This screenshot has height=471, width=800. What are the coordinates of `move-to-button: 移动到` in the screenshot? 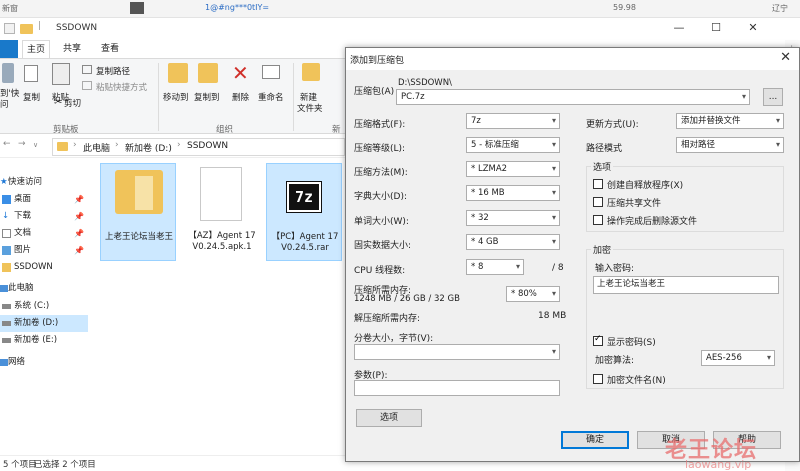 It's located at (176, 97).